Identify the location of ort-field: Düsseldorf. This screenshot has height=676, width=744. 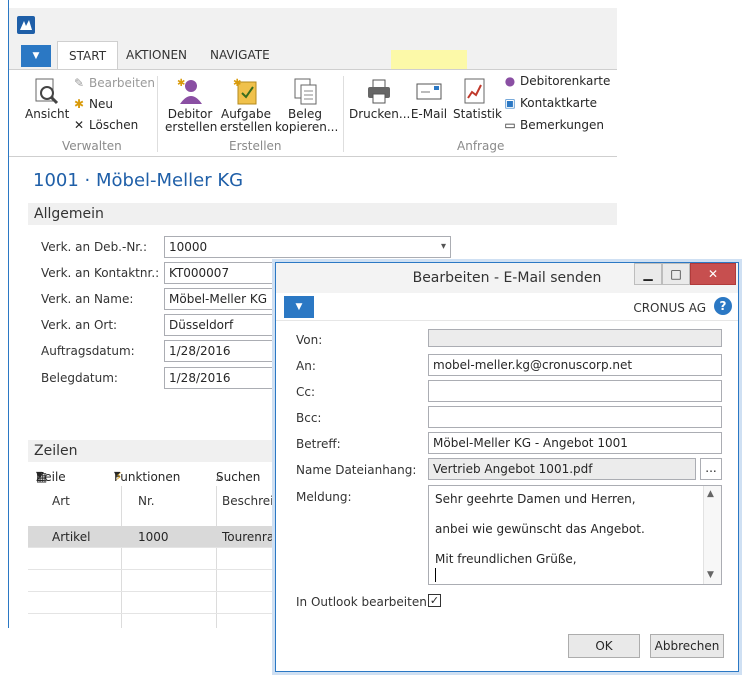
(224, 325).